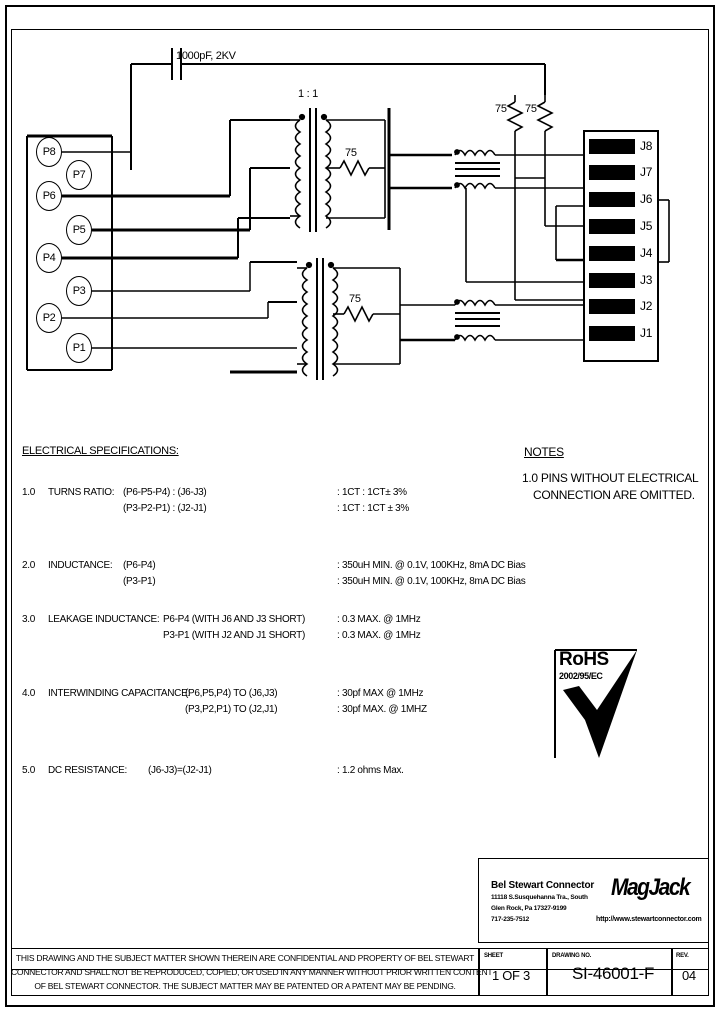  What do you see at coordinates (231, 709) in the screenshot?
I see `spec-4-line-1-left: (P3,P2,P1) TO (J2,J1)` at bounding box center [231, 709].